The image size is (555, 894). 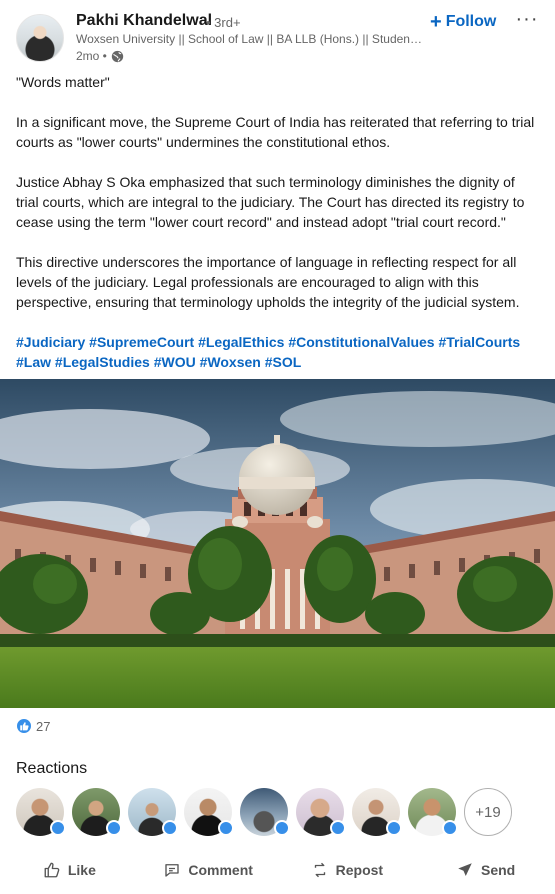 I want to click on reaction-count: 27, so click(x=43, y=726).